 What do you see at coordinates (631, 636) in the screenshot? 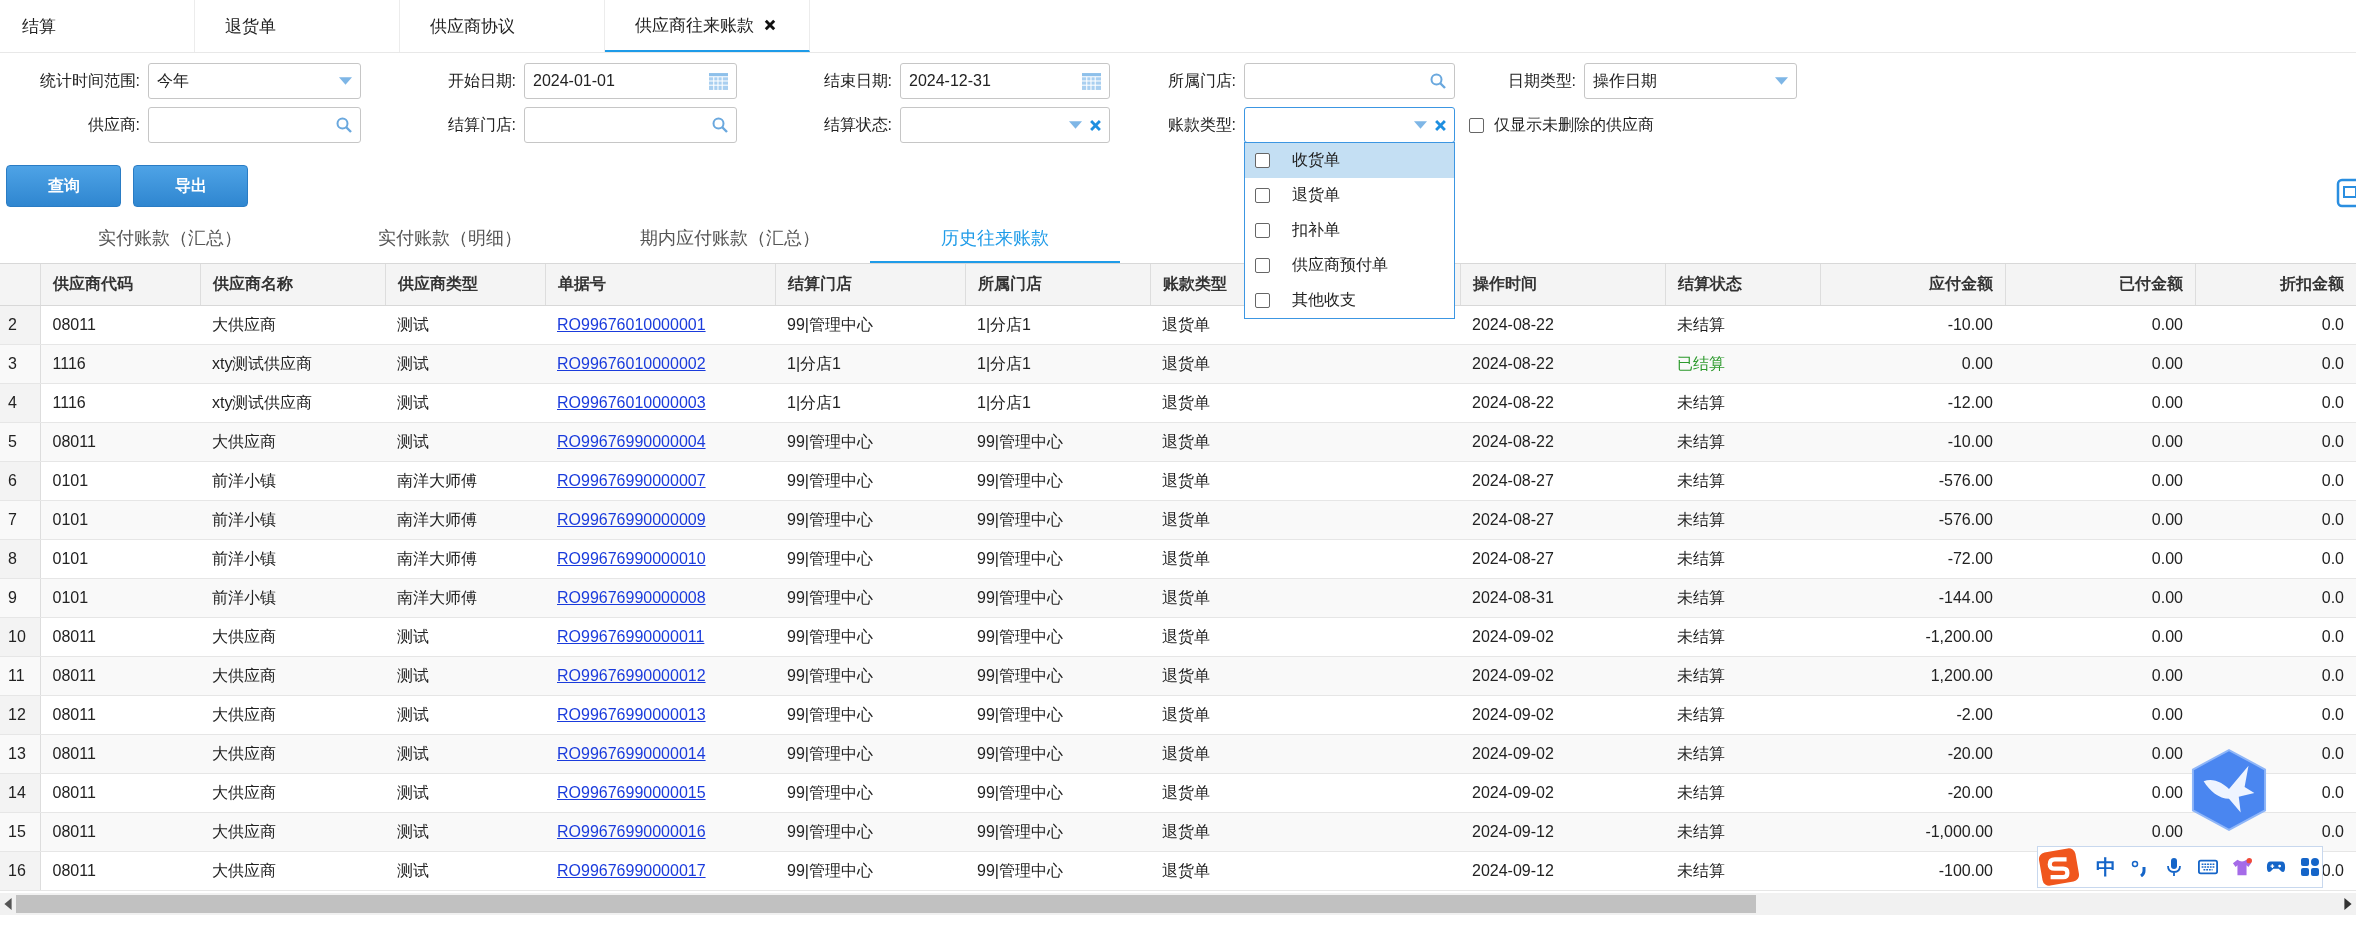
I see `document-link: RO99676990000011` at bounding box center [631, 636].